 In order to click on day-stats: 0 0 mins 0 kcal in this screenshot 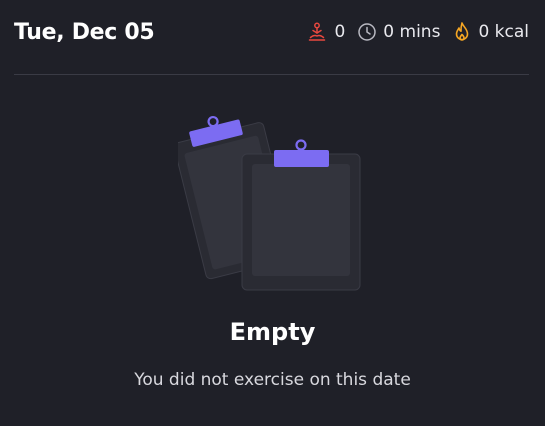, I will do `click(417, 32)`.